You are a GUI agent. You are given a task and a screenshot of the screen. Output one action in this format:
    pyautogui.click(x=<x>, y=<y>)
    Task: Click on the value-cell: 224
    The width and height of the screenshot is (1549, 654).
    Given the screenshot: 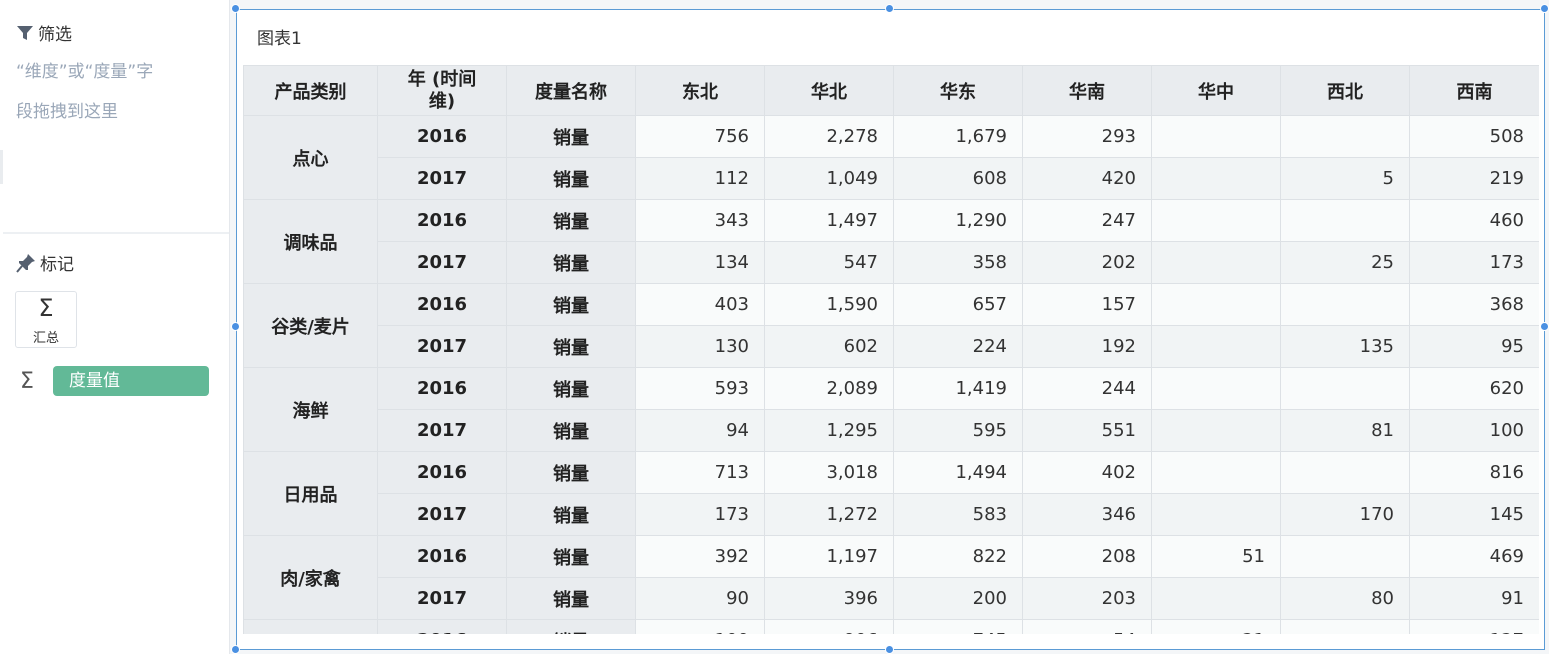 What is the action you would take?
    pyautogui.click(x=958, y=346)
    